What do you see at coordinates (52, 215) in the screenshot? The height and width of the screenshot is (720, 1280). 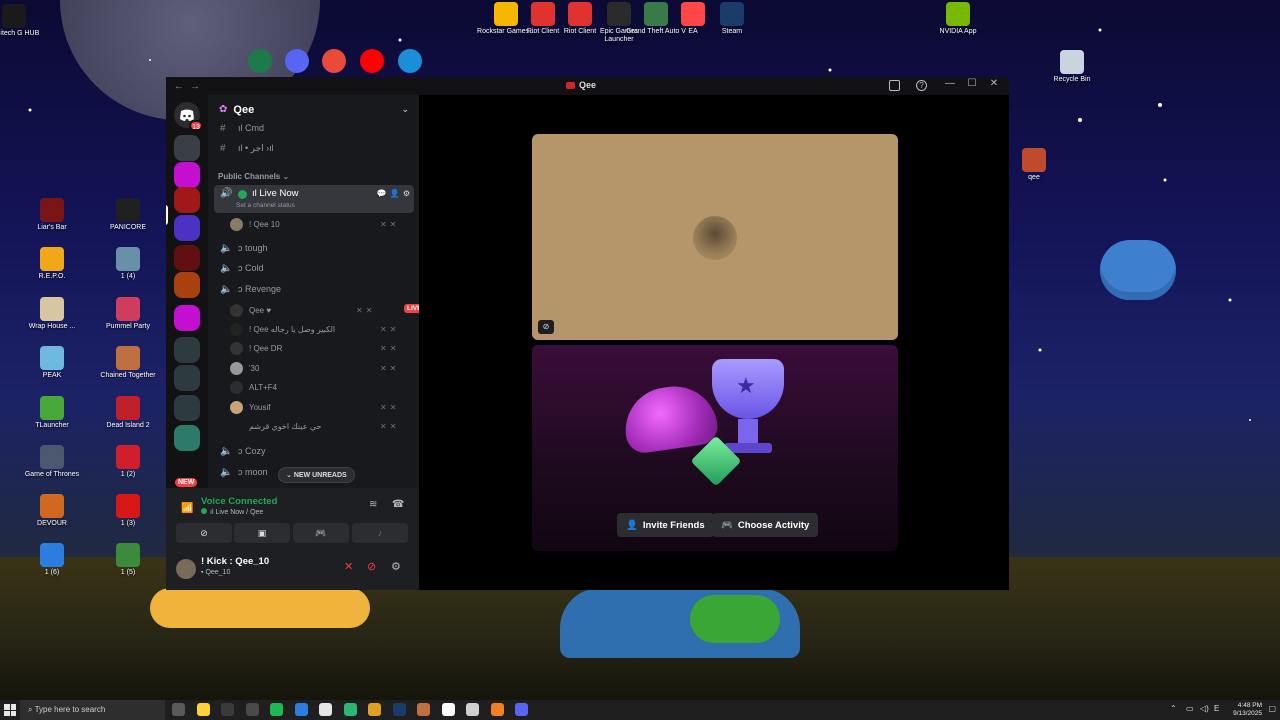 I see `desktop-icon: Liar's Bar` at bounding box center [52, 215].